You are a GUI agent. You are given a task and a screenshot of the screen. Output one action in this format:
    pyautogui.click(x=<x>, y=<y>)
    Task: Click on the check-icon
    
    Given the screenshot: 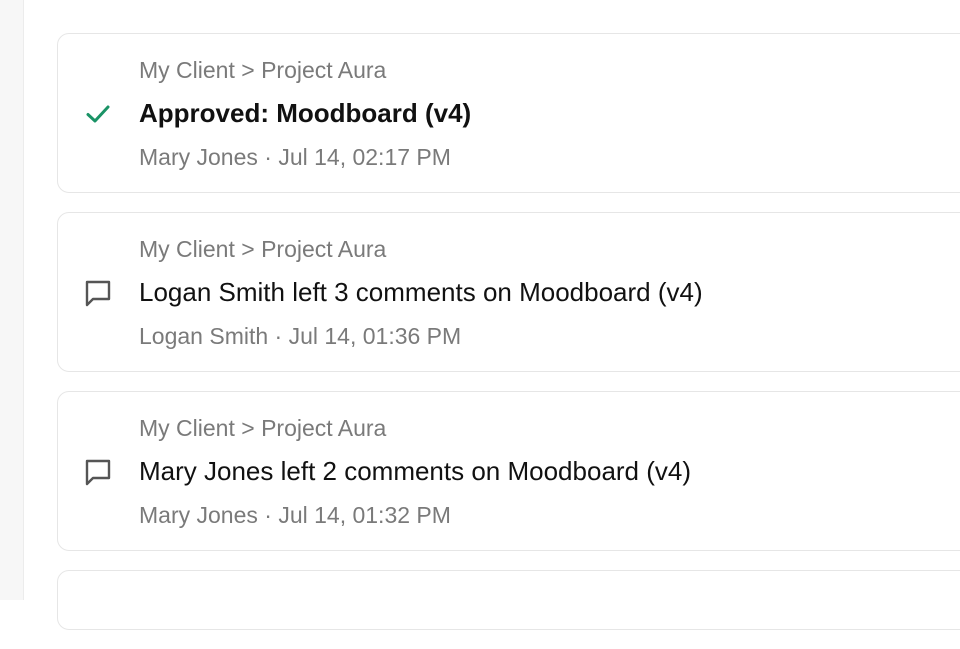 What is the action you would take?
    pyautogui.click(x=98, y=114)
    